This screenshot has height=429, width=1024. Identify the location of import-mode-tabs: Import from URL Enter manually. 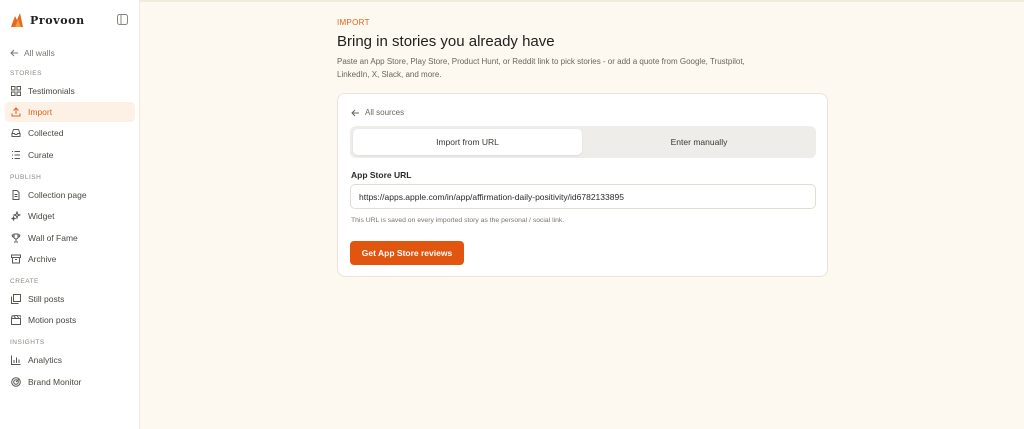
(583, 142).